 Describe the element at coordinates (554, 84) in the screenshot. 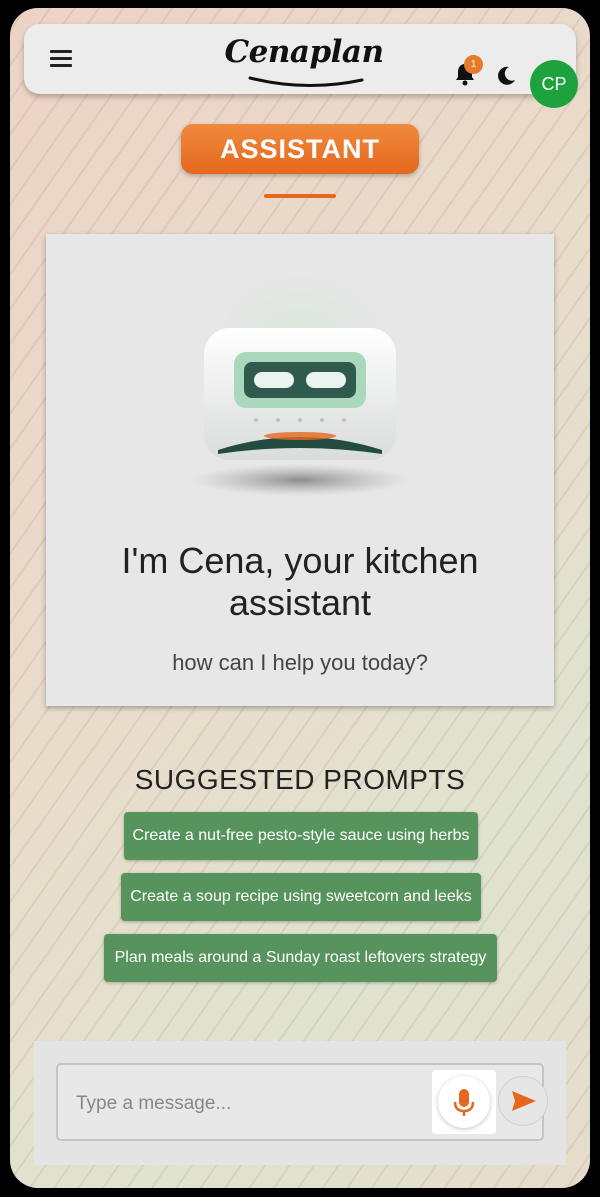

I see `user-avatar: CP` at that location.